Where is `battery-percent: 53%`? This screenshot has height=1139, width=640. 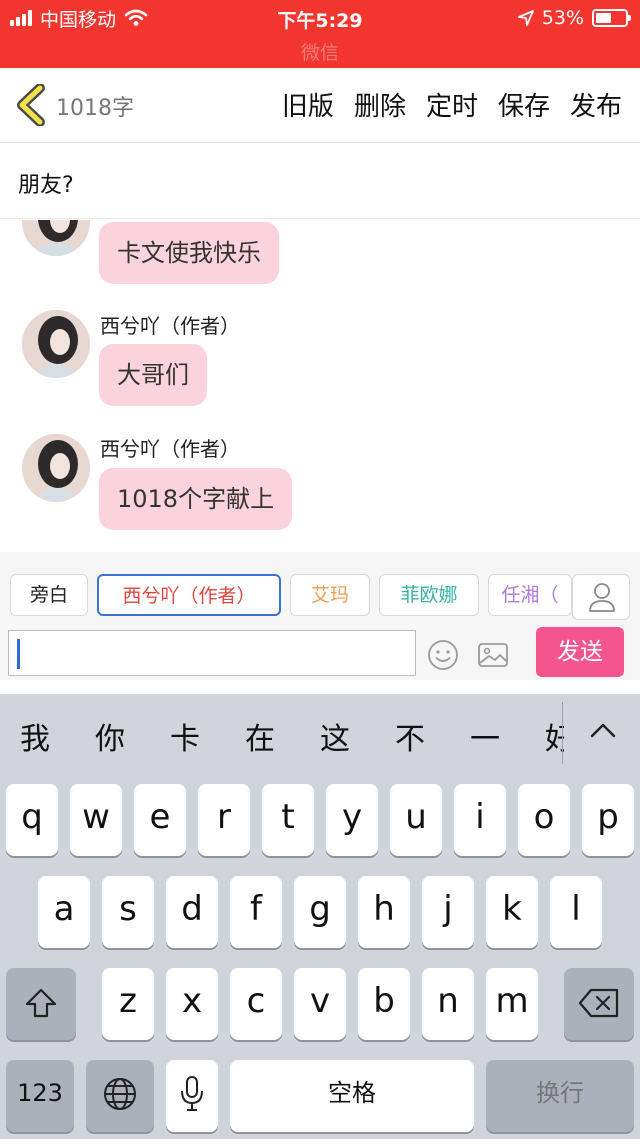
battery-percent: 53% is located at coordinates (562, 18).